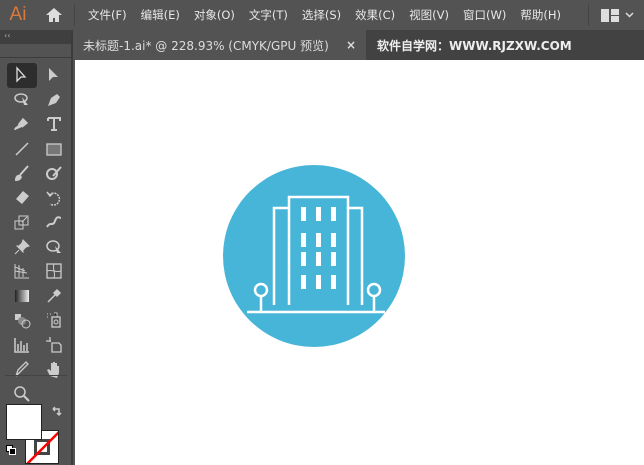  I want to click on tab-document: 未标题-1.ai* @ 228.93% (CMYK/GPU 预览) ×, so click(219, 45).